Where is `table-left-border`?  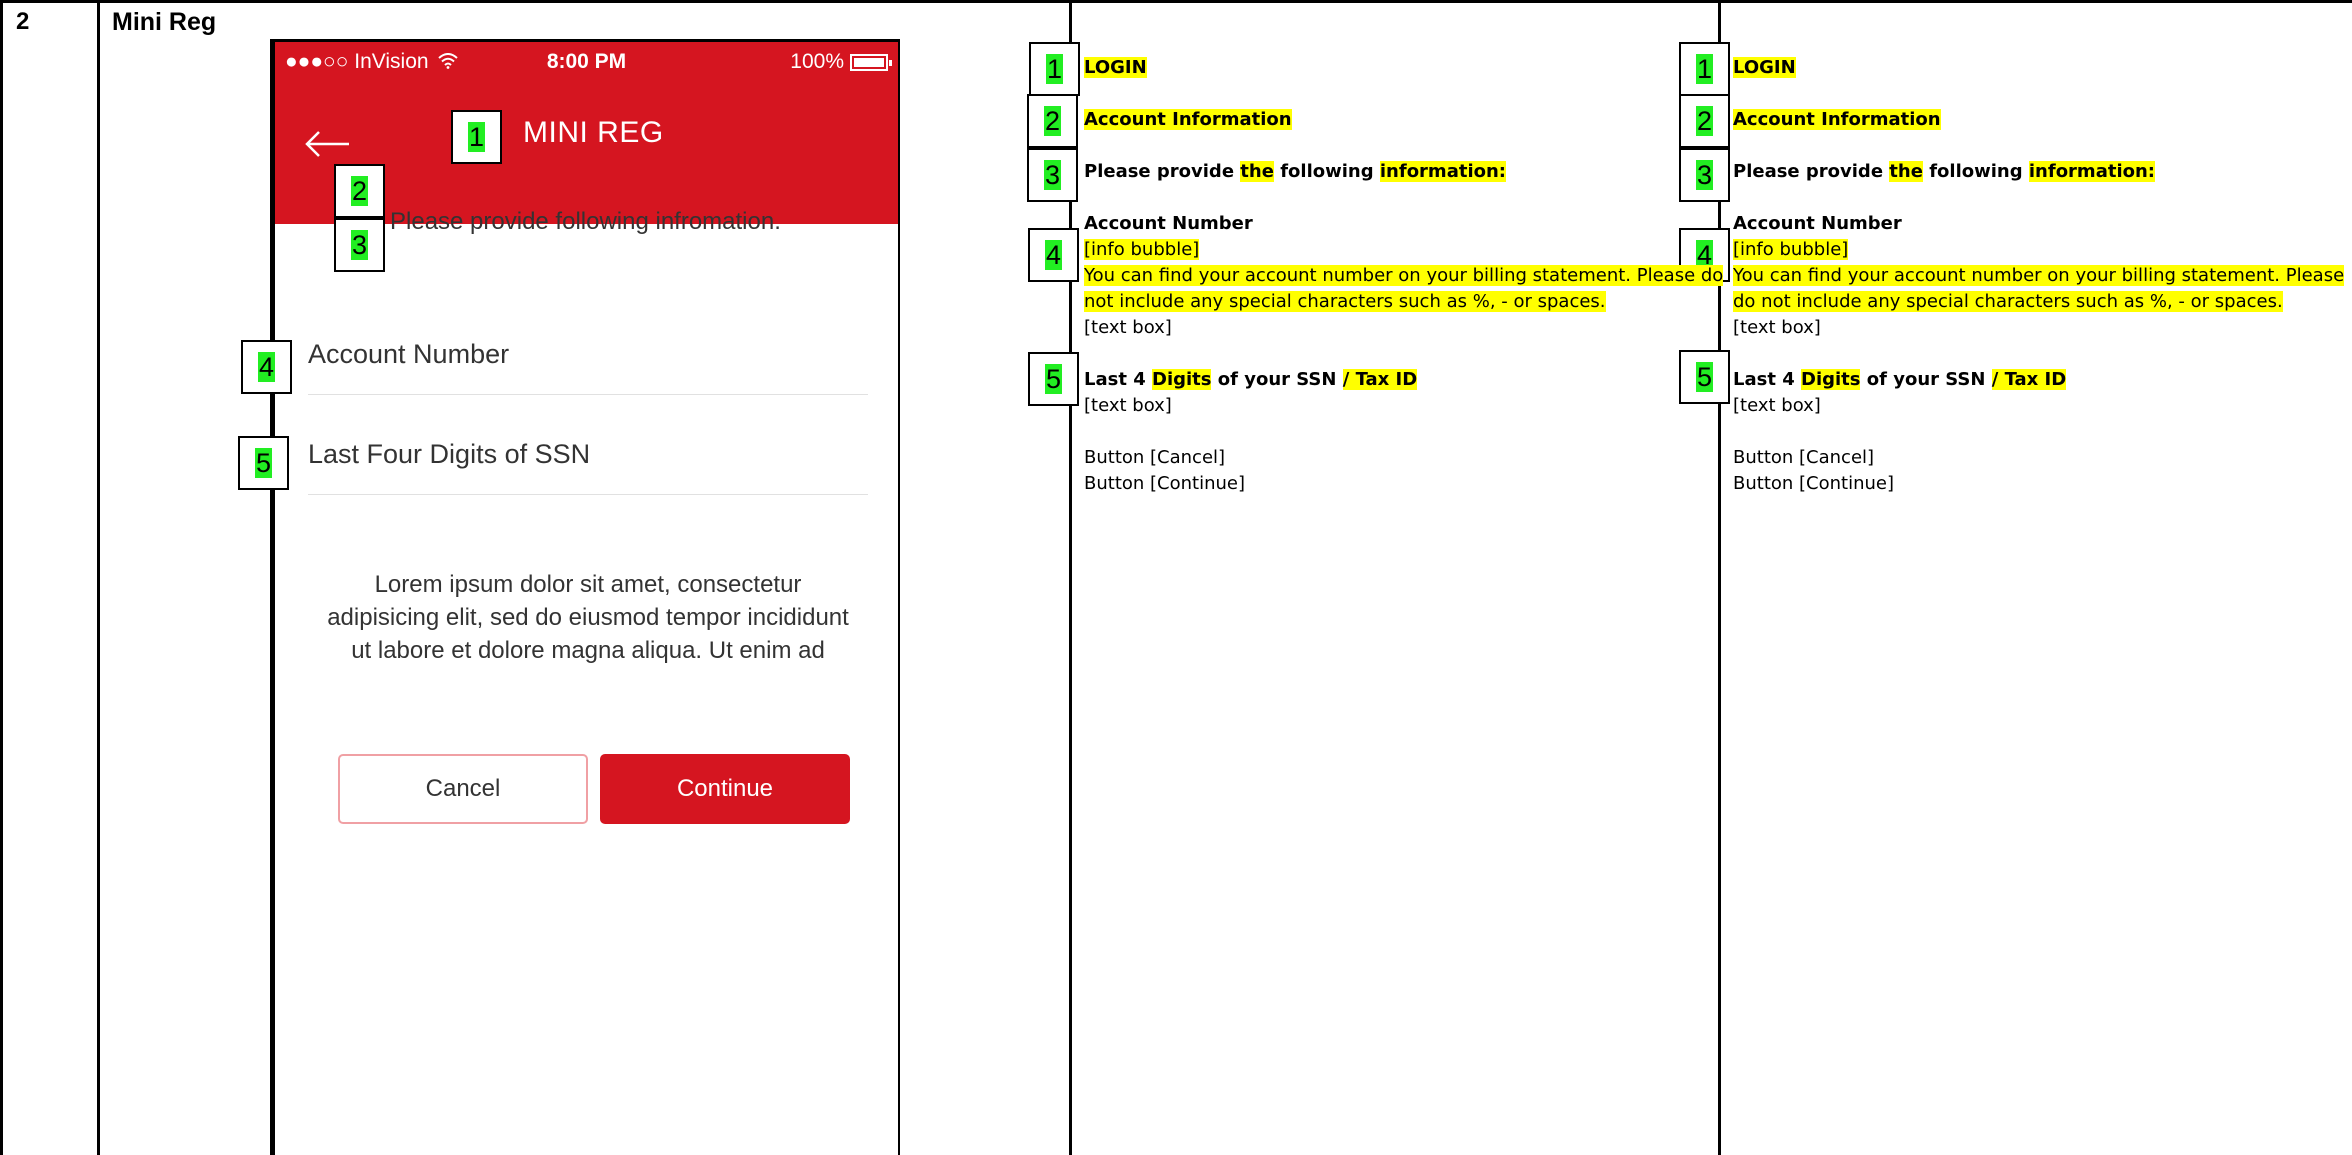
table-left-border is located at coordinates (1, 577).